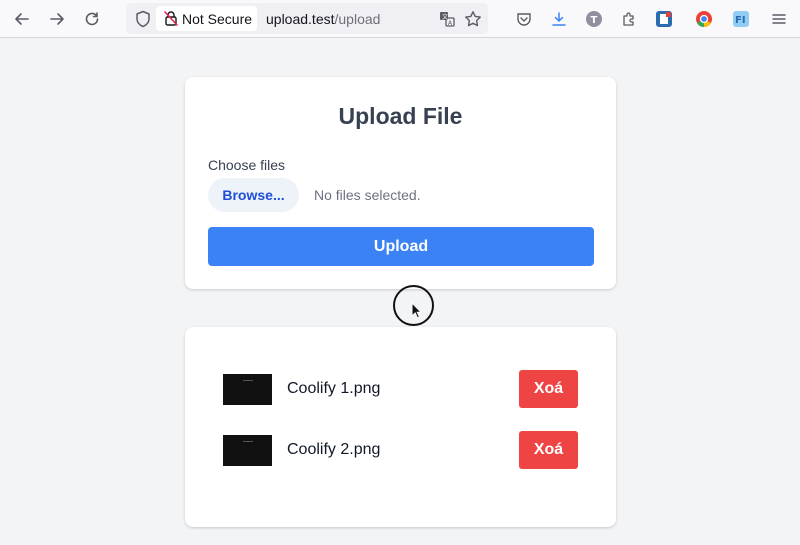 This screenshot has width=800, height=545. Describe the element at coordinates (357, 19) in the screenshot. I see `url-path: /upload` at that location.